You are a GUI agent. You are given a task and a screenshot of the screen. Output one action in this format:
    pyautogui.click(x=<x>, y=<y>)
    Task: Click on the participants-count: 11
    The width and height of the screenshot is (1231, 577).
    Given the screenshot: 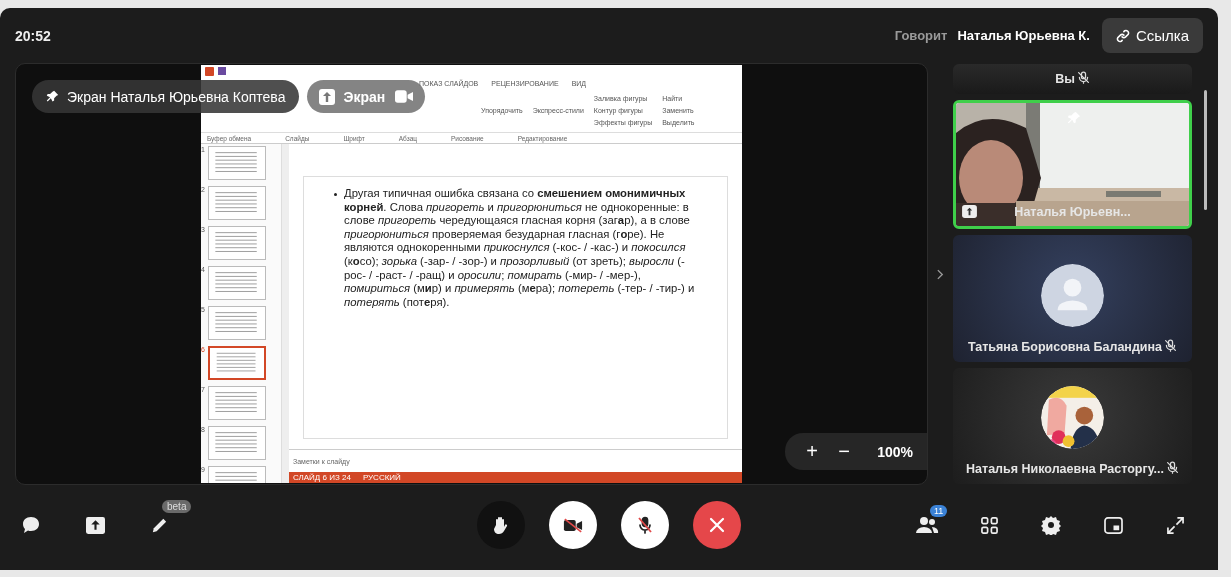 What is the action you would take?
    pyautogui.click(x=939, y=511)
    